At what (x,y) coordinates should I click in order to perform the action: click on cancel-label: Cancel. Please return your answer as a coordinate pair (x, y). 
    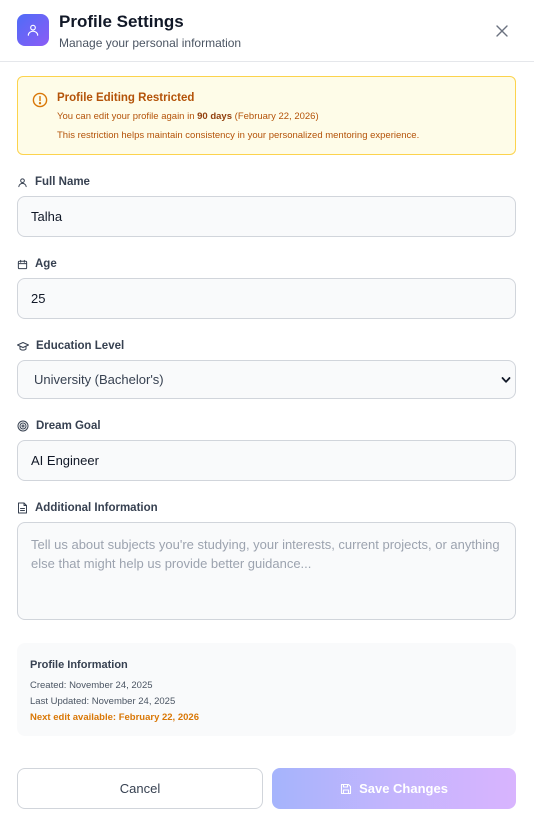
    Looking at the image, I should click on (140, 788).